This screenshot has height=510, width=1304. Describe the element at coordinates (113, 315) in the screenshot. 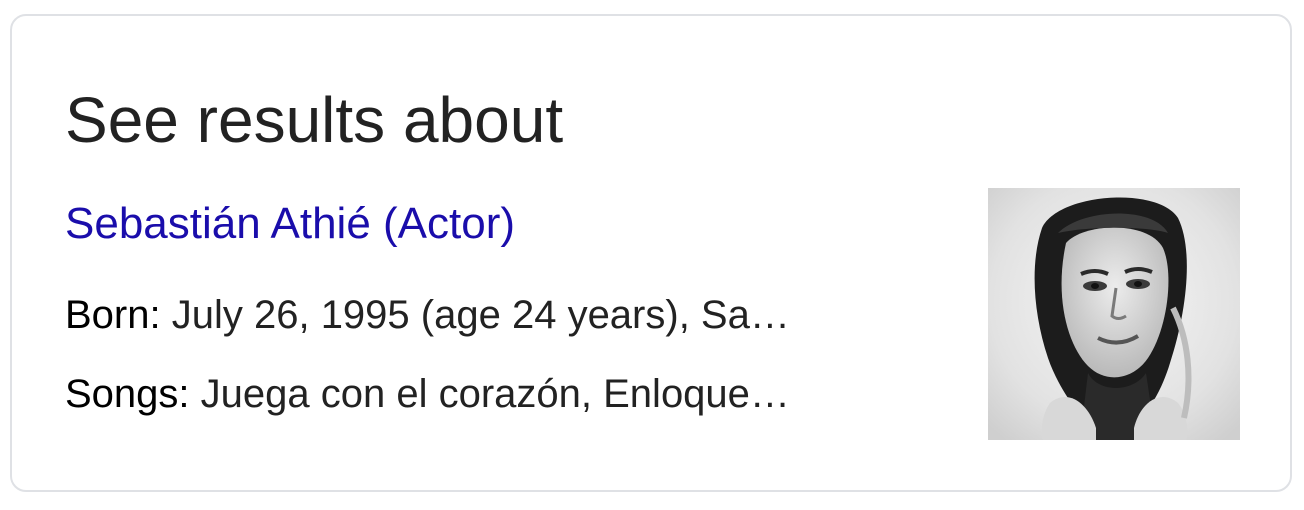

I see `fact-label: Born:` at that location.